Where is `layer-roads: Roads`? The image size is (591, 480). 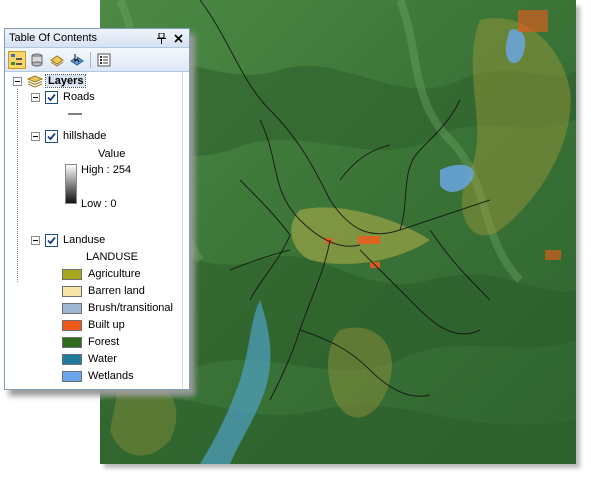
layer-roads: Roads is located at coordinates (63, 97).